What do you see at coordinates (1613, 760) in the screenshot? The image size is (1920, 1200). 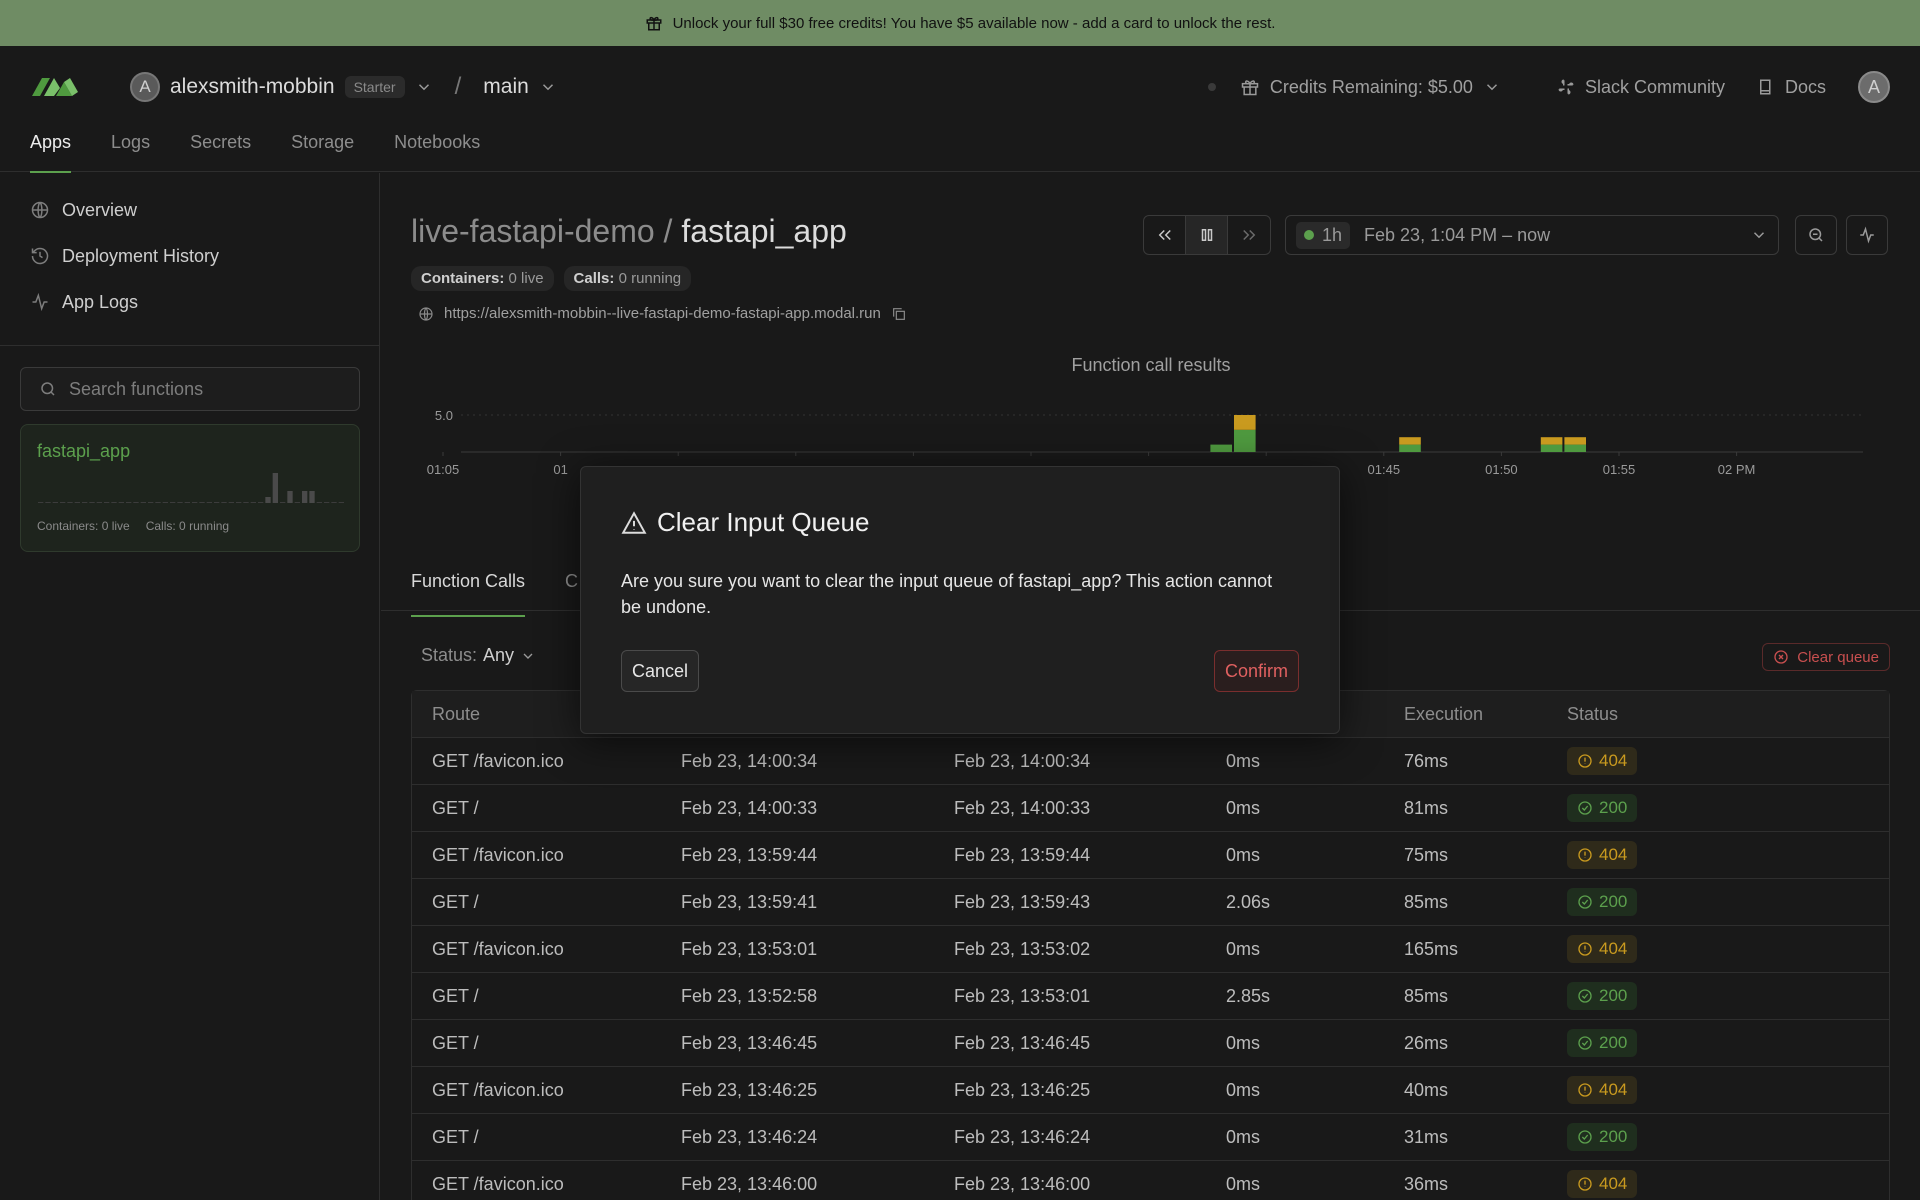 I see `status-code: 404` at bounding box center [1613, 760].